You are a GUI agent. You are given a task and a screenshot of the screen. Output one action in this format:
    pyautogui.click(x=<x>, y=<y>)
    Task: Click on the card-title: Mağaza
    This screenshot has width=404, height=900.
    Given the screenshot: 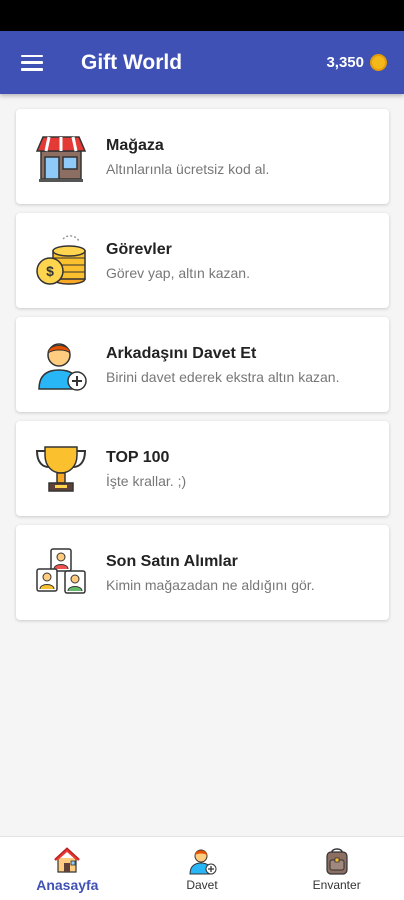 What is the action you would take?
    pyautogui.click(x=135, y=145)
    